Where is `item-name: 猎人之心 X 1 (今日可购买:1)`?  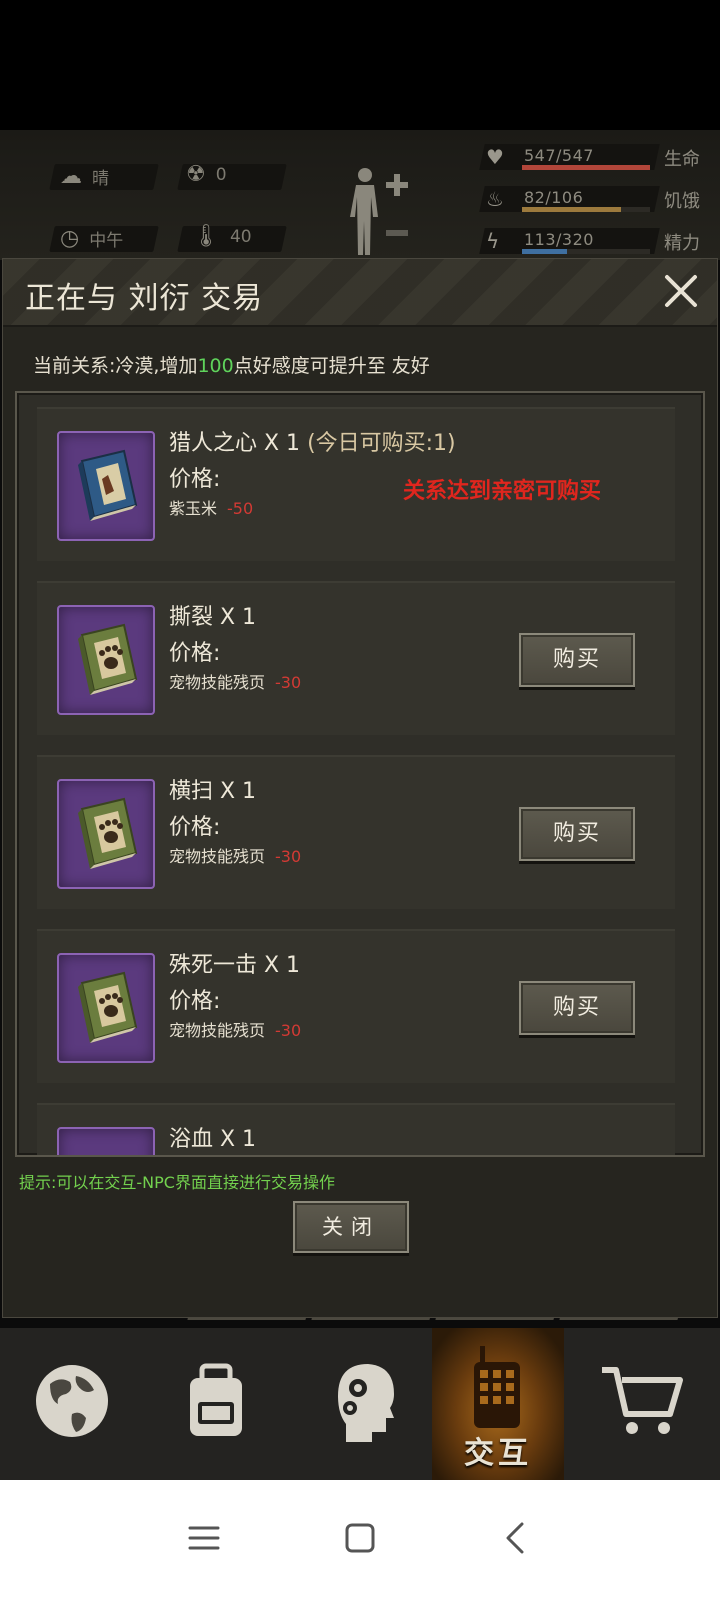
item-name: 猎人之心 X 1 (今日可购买:1) is located at coordinates (312, 443).